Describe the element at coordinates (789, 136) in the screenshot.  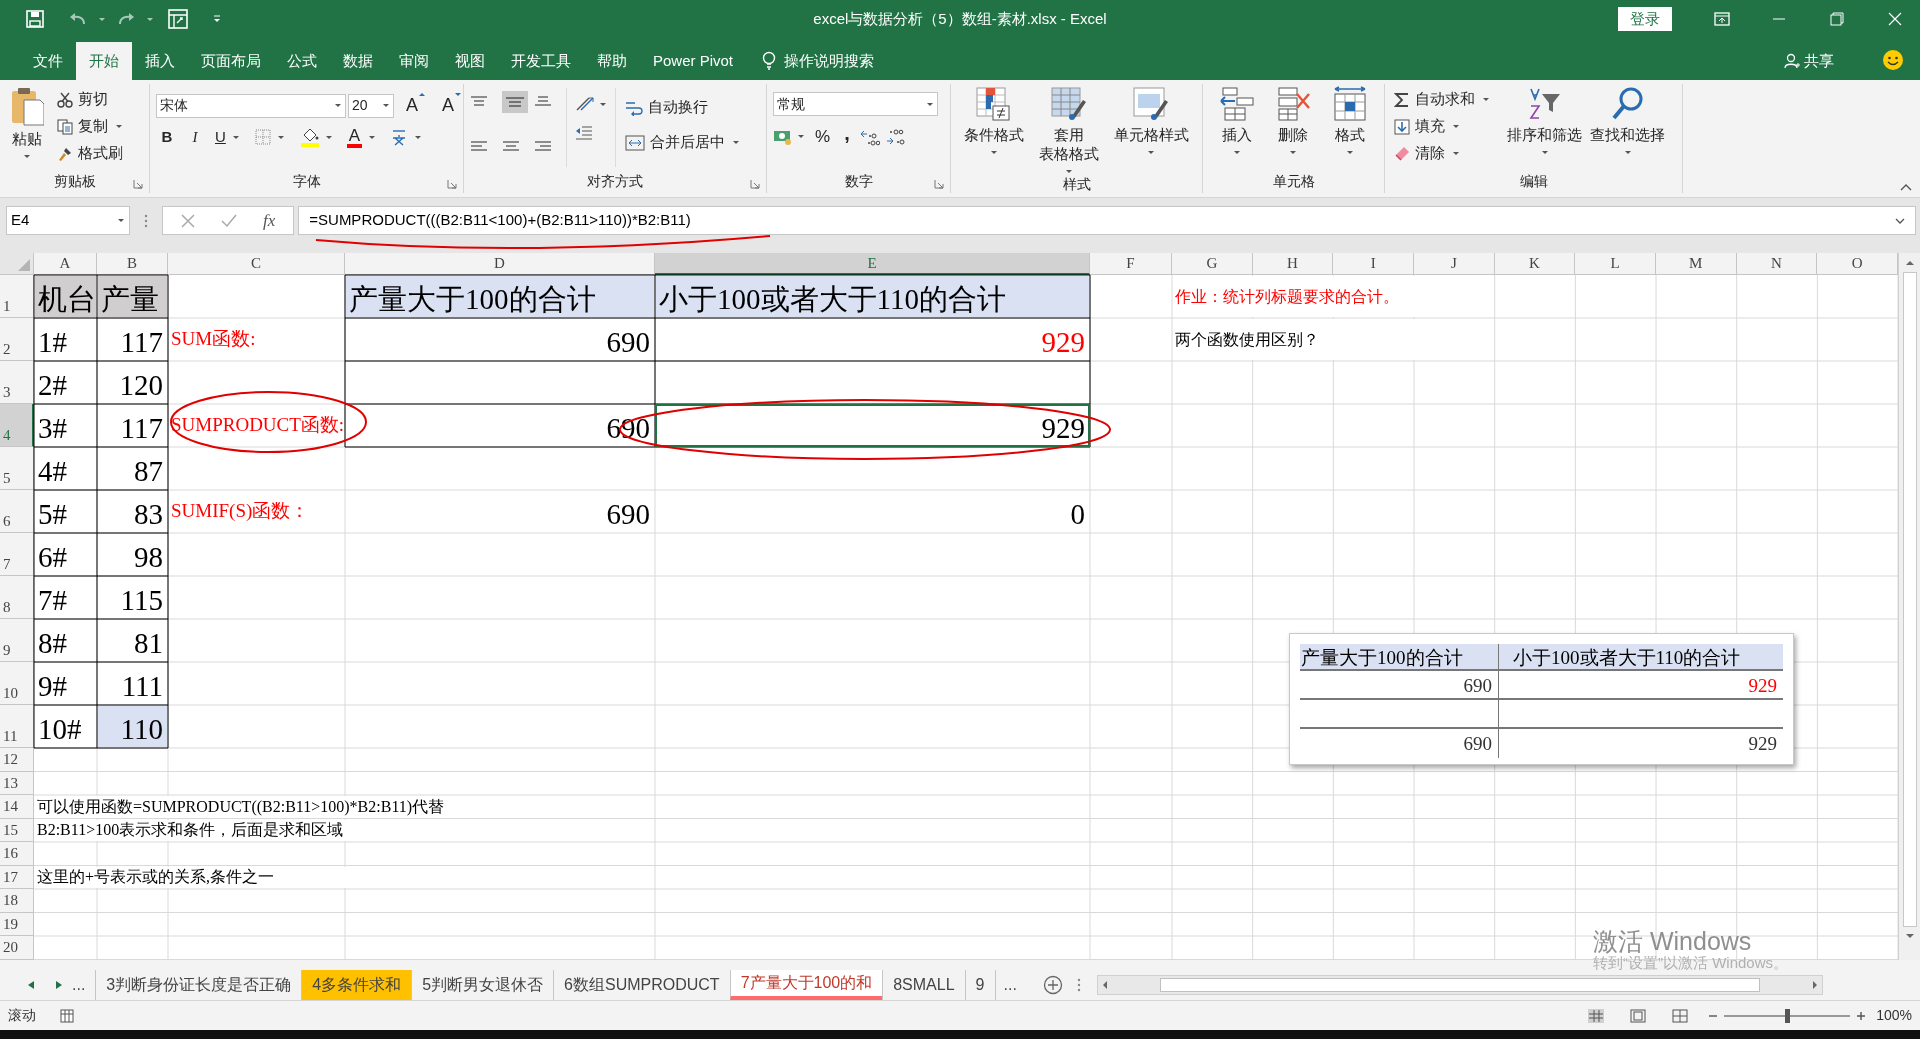
I see `currency-button` at that location.